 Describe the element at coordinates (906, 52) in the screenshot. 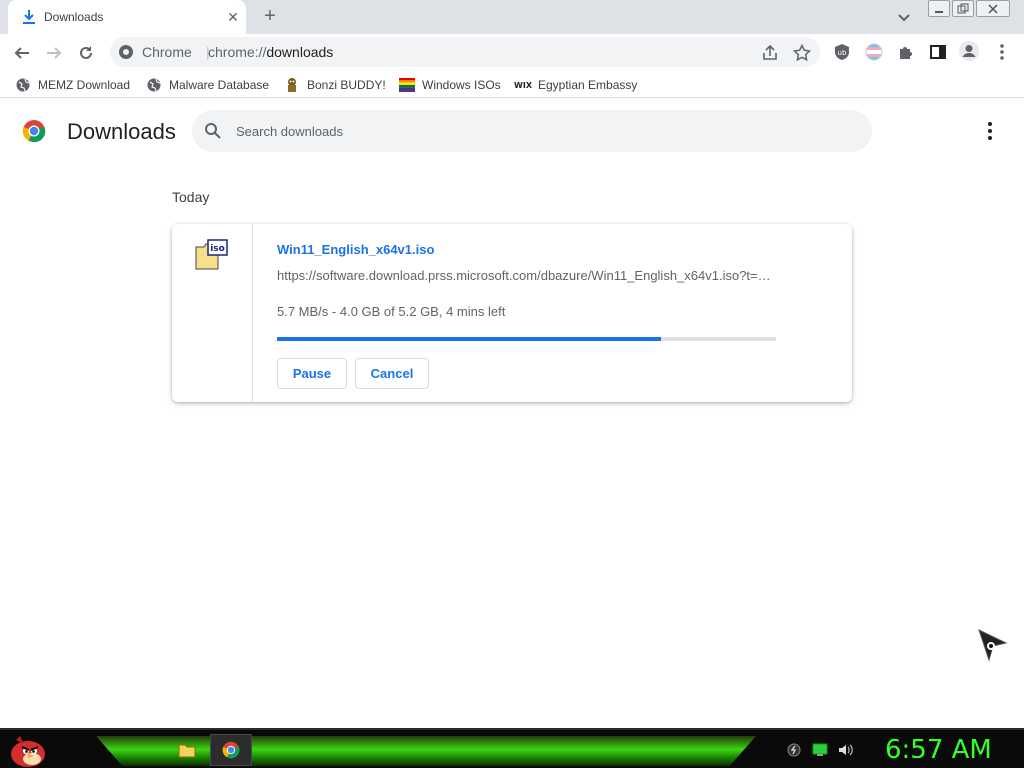

I see `extensions-puzzle-icon` at that location.